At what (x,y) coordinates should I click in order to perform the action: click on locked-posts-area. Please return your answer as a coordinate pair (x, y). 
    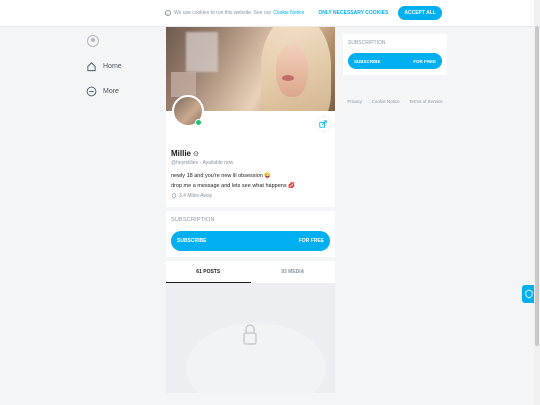
    Looking at the image, I should click on (250, 338).